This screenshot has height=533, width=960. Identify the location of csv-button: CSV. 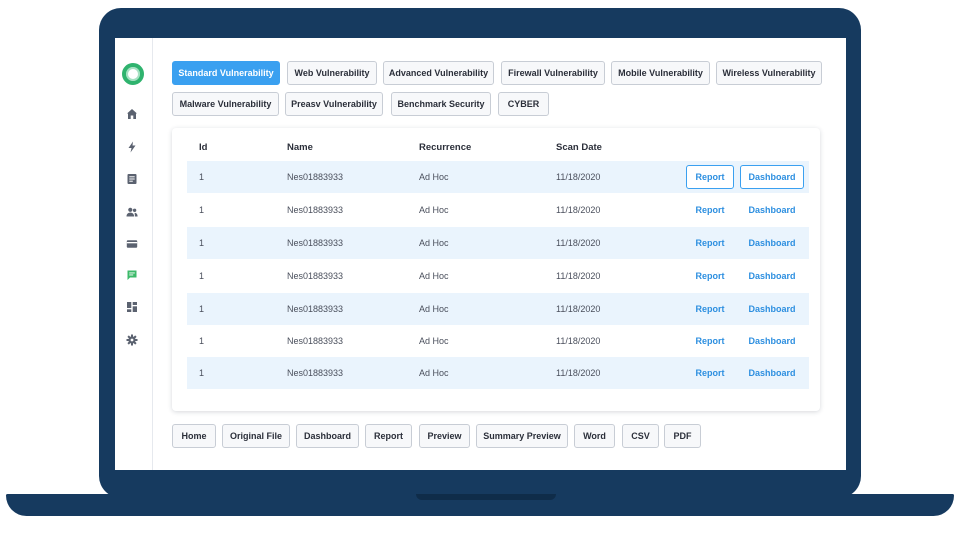
(640, 436).